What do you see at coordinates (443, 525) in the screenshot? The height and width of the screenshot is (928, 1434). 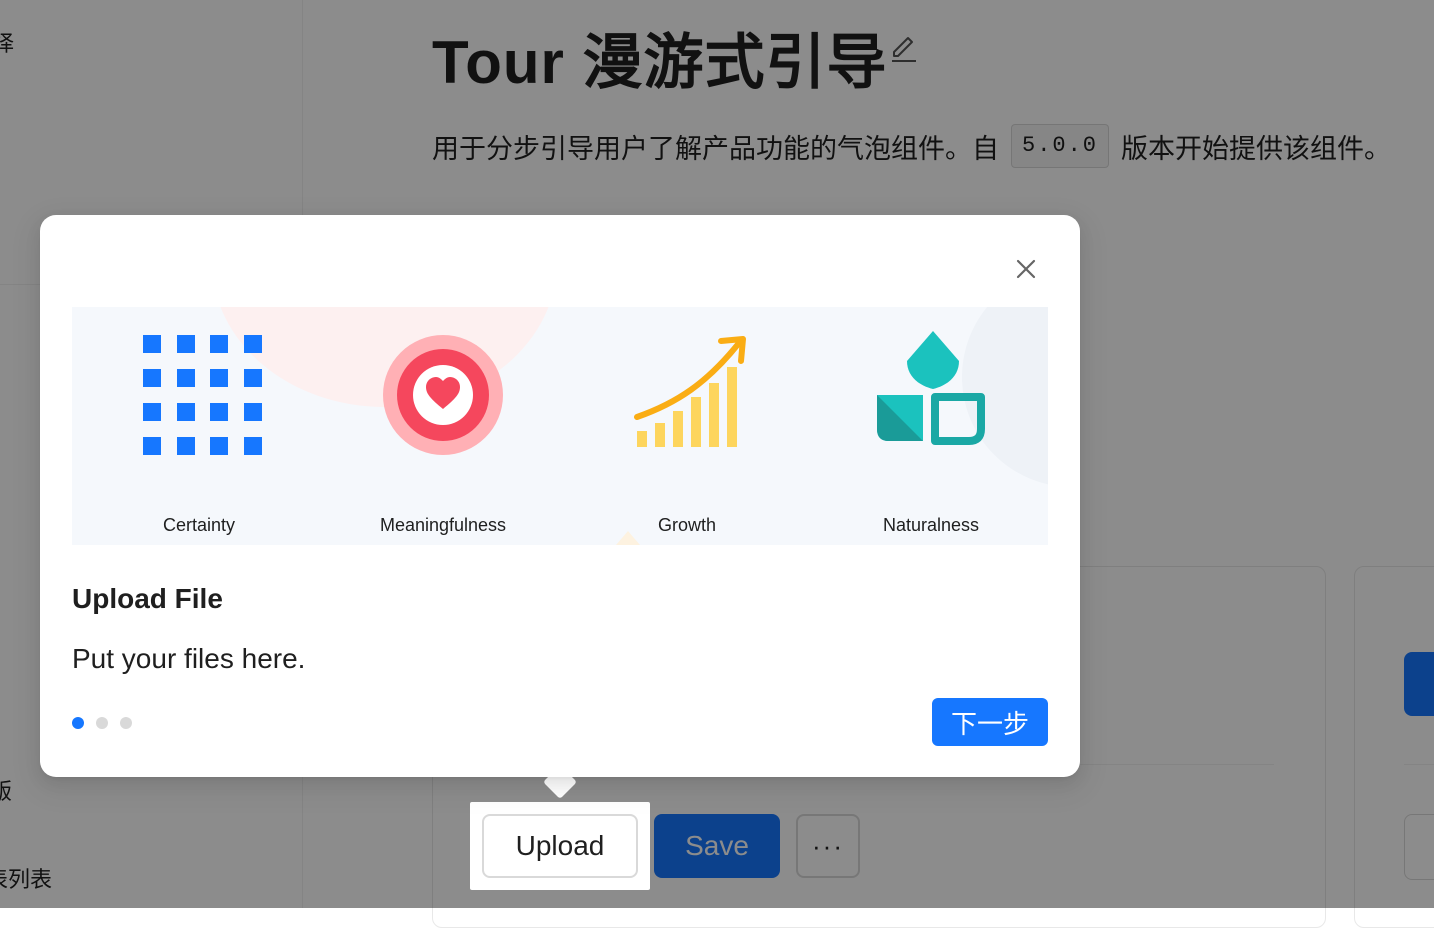 I see `cover-label: Meaningfulness` at bounding box center [443, 525].